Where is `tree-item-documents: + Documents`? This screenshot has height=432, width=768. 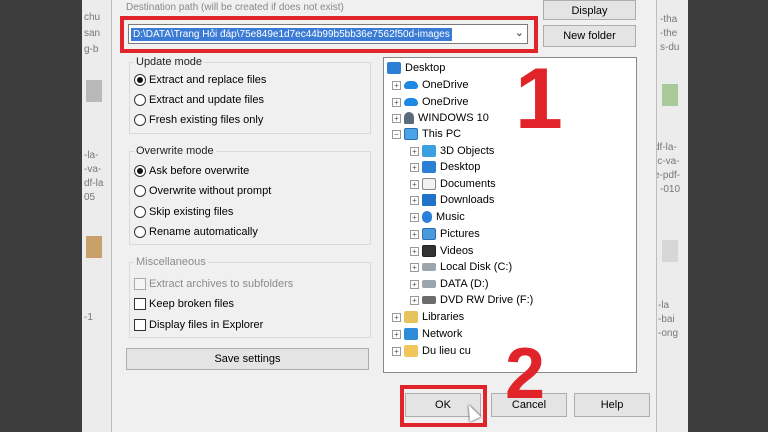
tree-item-documents: + Documents is located at coordinates (453, 184).